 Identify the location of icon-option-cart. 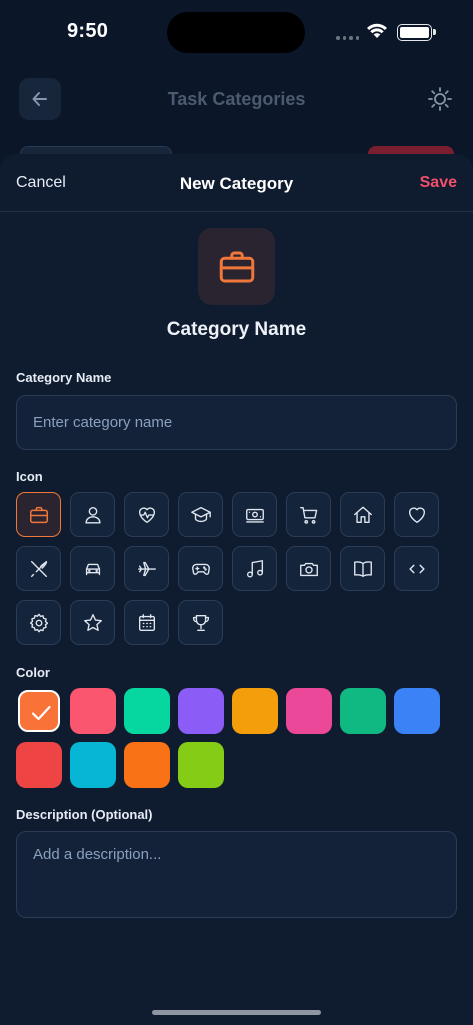
(308, 514).